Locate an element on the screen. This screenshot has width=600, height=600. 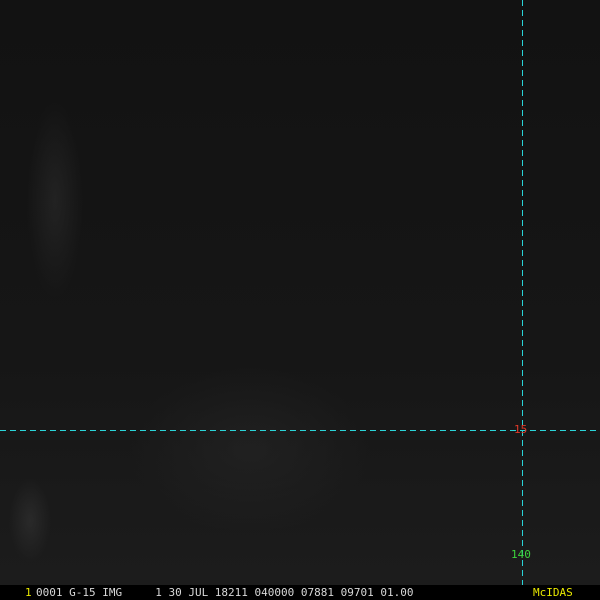
mcidas-brand: McIDAS is located at coordinates (553, 592).